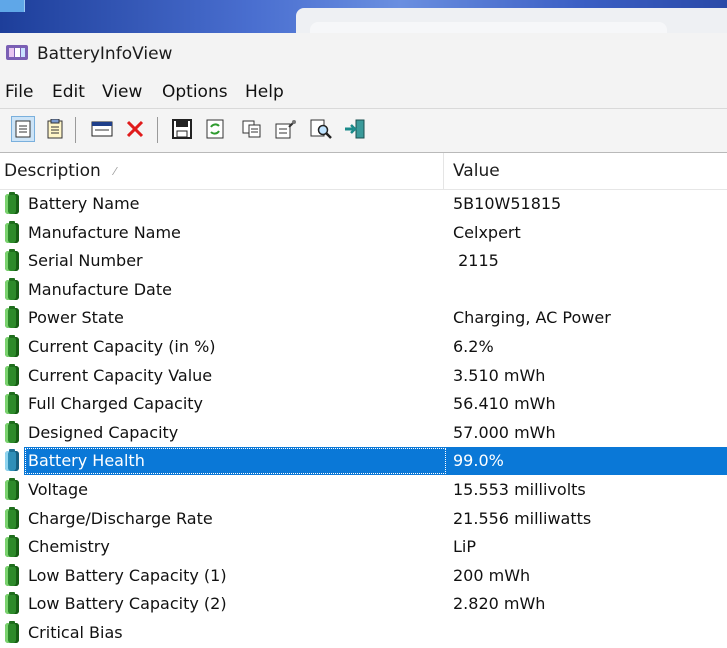 The height and width of the screenshot is (648, 727). What do you see at coordinates (120, 375) in the screenshot?
I see `row-description: Current Capacity Value` at bounding box center [120, 375].